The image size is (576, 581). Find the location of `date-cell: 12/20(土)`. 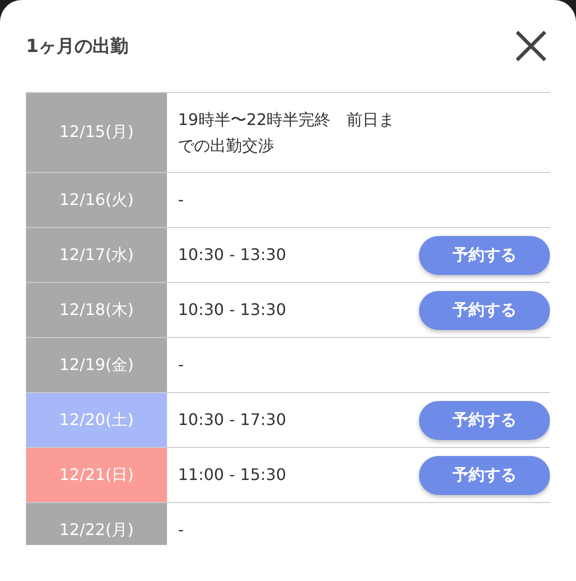

date-cell: 12/20(土) is located at coordinates (96, 420).